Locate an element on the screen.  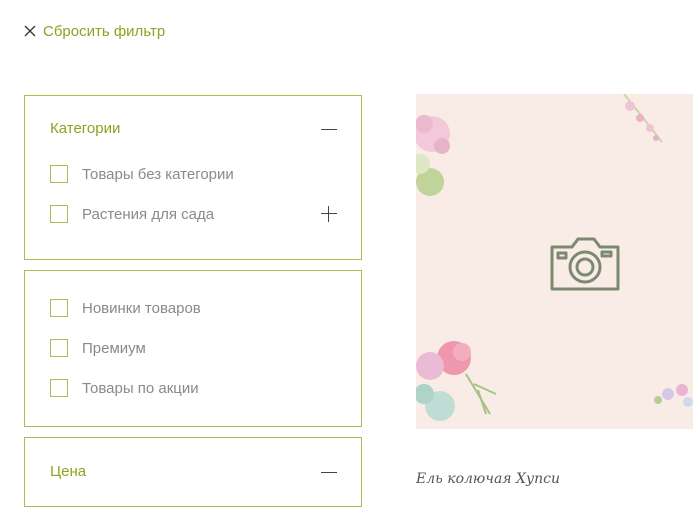
filter-option-new-products: Новинки товаров is located at coordinates (125, 308).